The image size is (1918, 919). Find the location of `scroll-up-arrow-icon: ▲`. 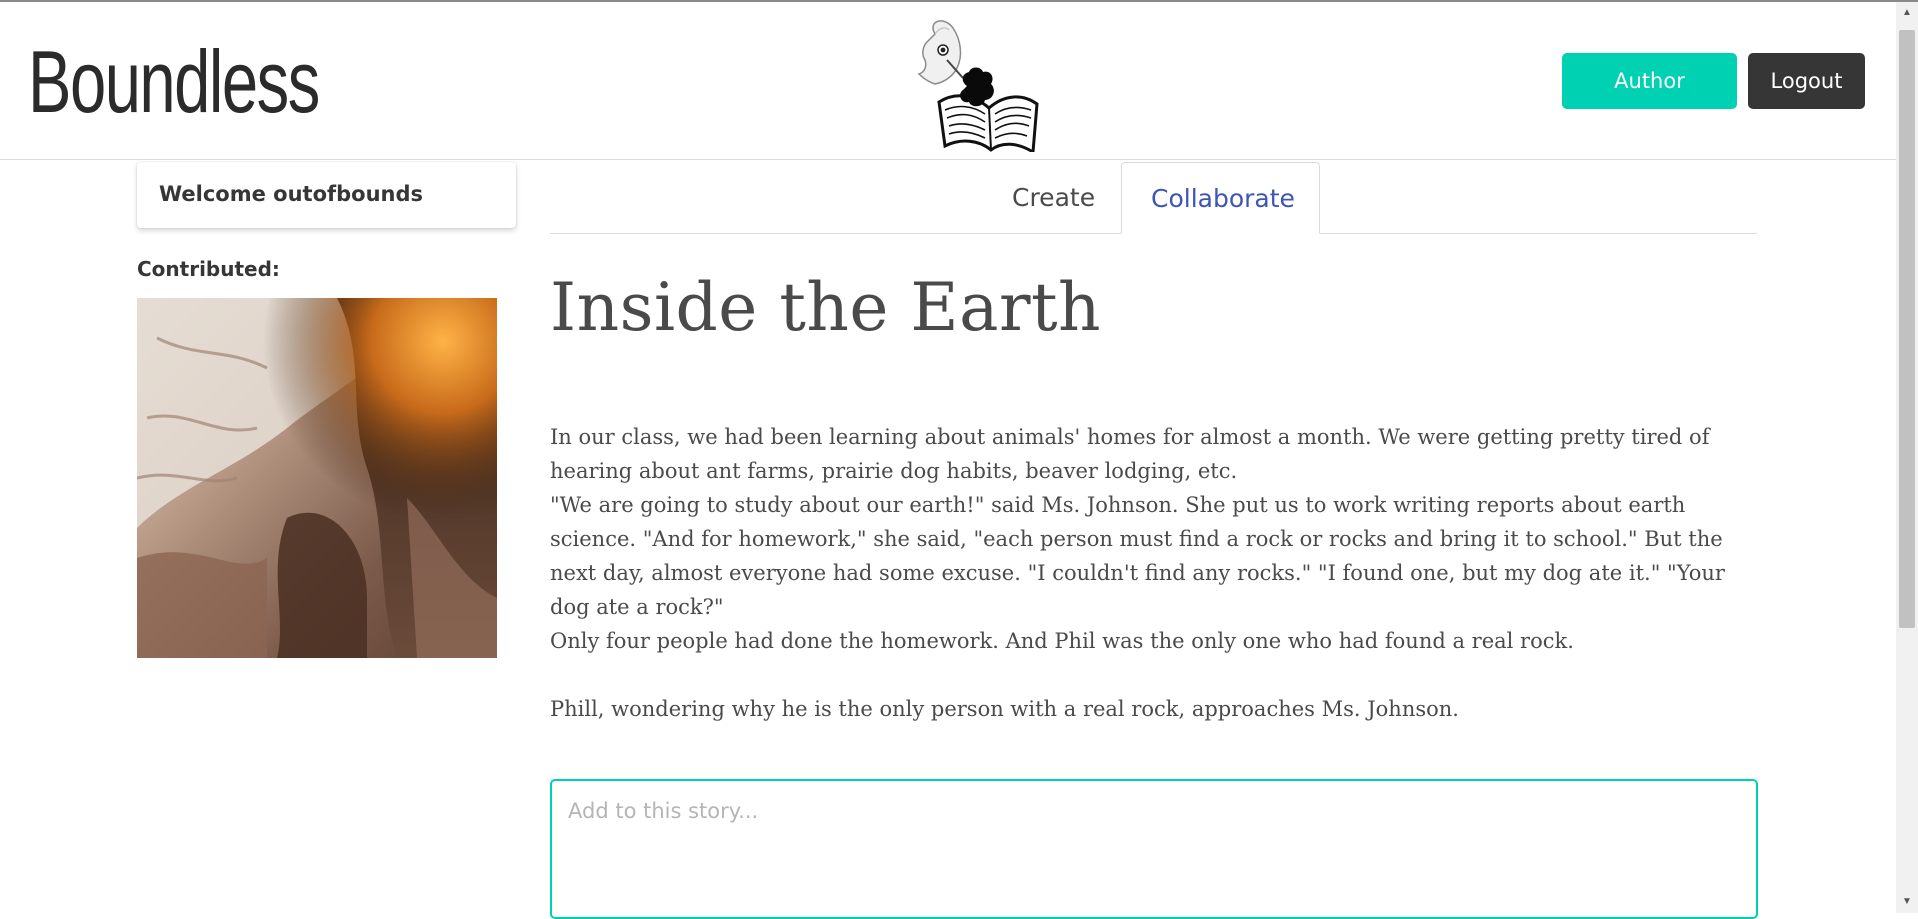

scroll-up-arrow-icon: ▲ is located at coordinates (1907, 13).